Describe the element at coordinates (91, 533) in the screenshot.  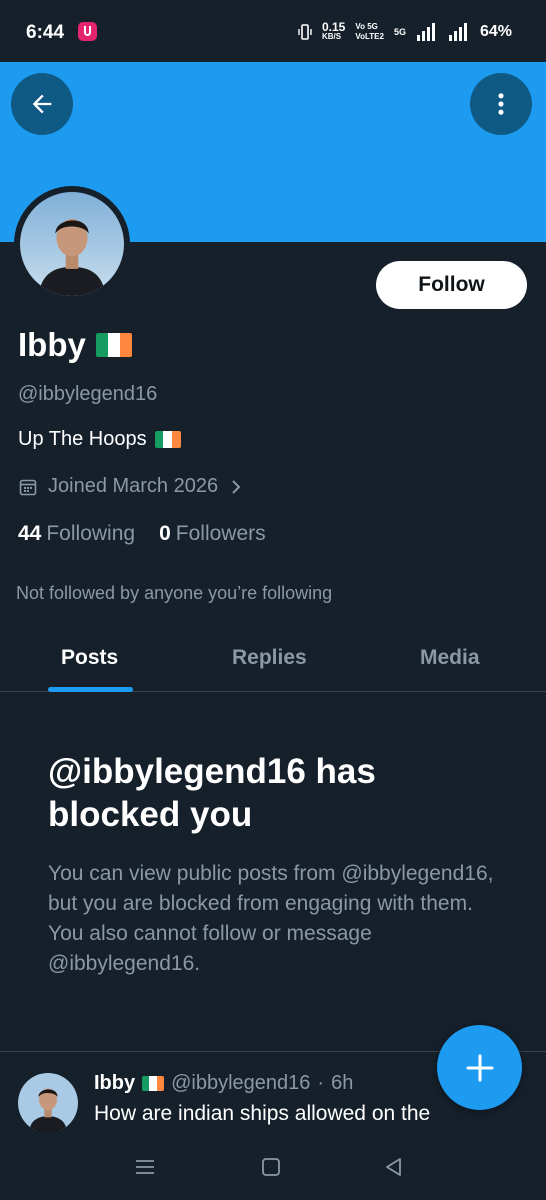
I see `following-label: Following` at that location.